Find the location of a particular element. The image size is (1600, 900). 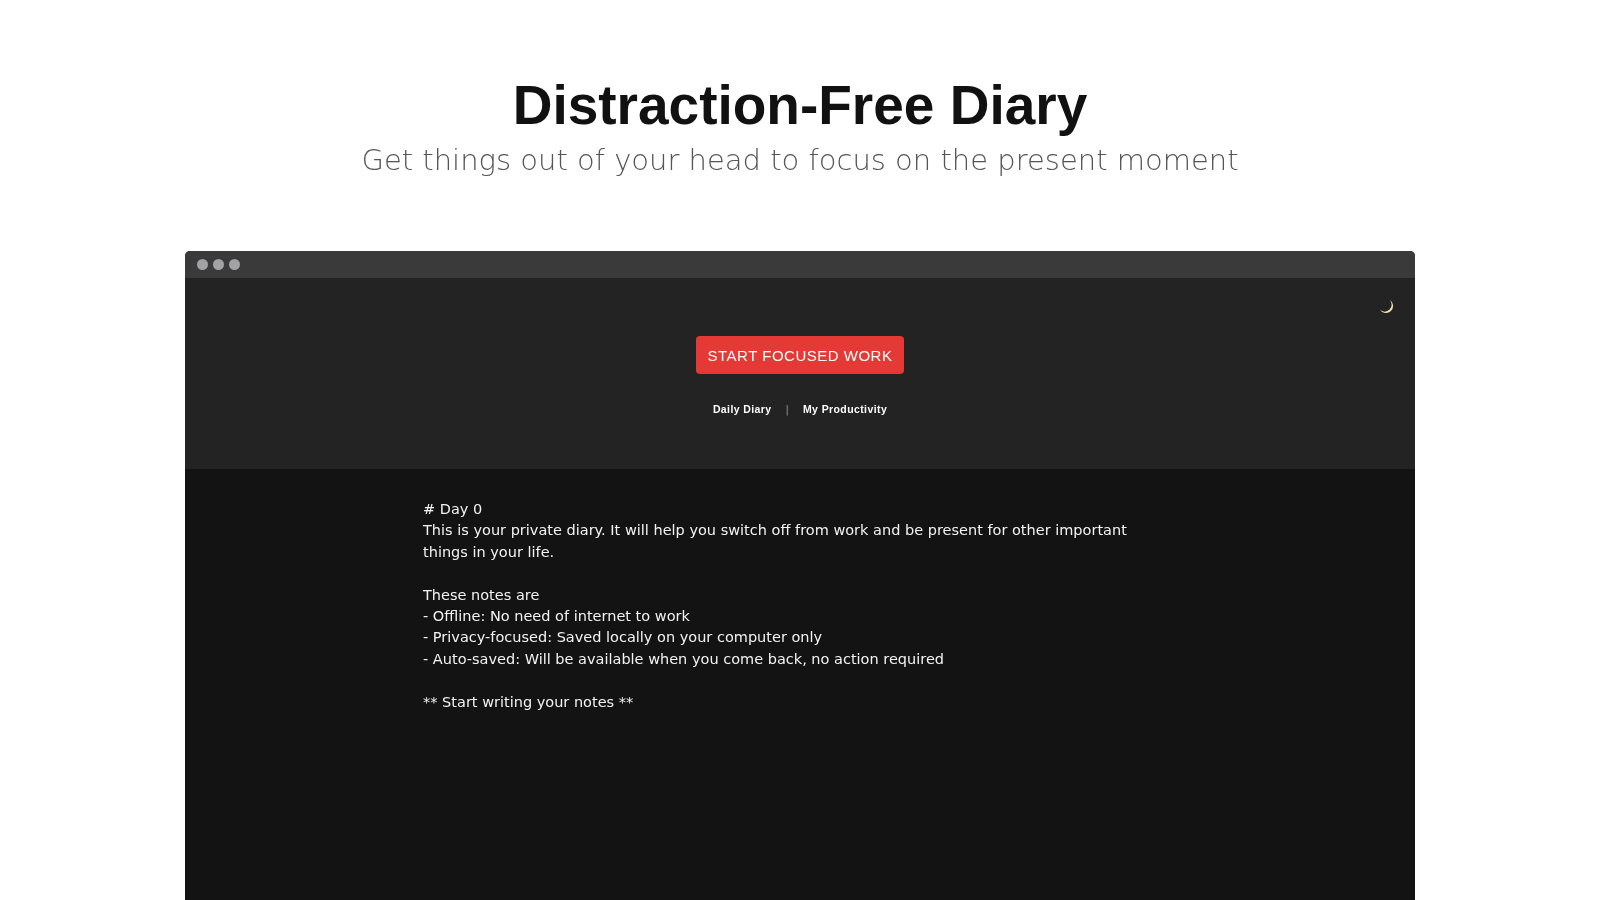

nav-link: Daily Diary is located at coordinates (742, 409).